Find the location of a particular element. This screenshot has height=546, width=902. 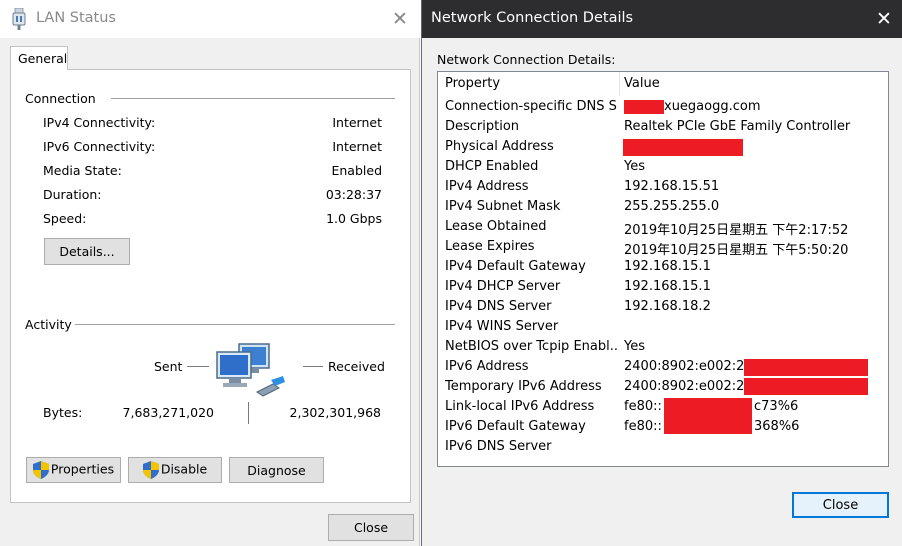

diagnose-button: Diagnose is located at coordinates (276, 470).